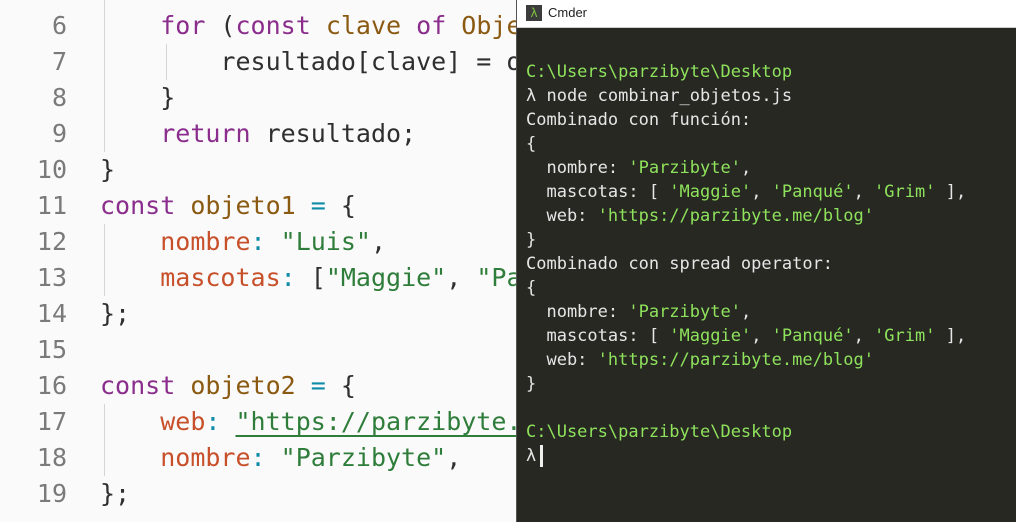 The width and height of the screenshot is (1016, 522). Describe the element at coordinates (138, 97) in the screenshot. I see `code-line-8: }` at that location.